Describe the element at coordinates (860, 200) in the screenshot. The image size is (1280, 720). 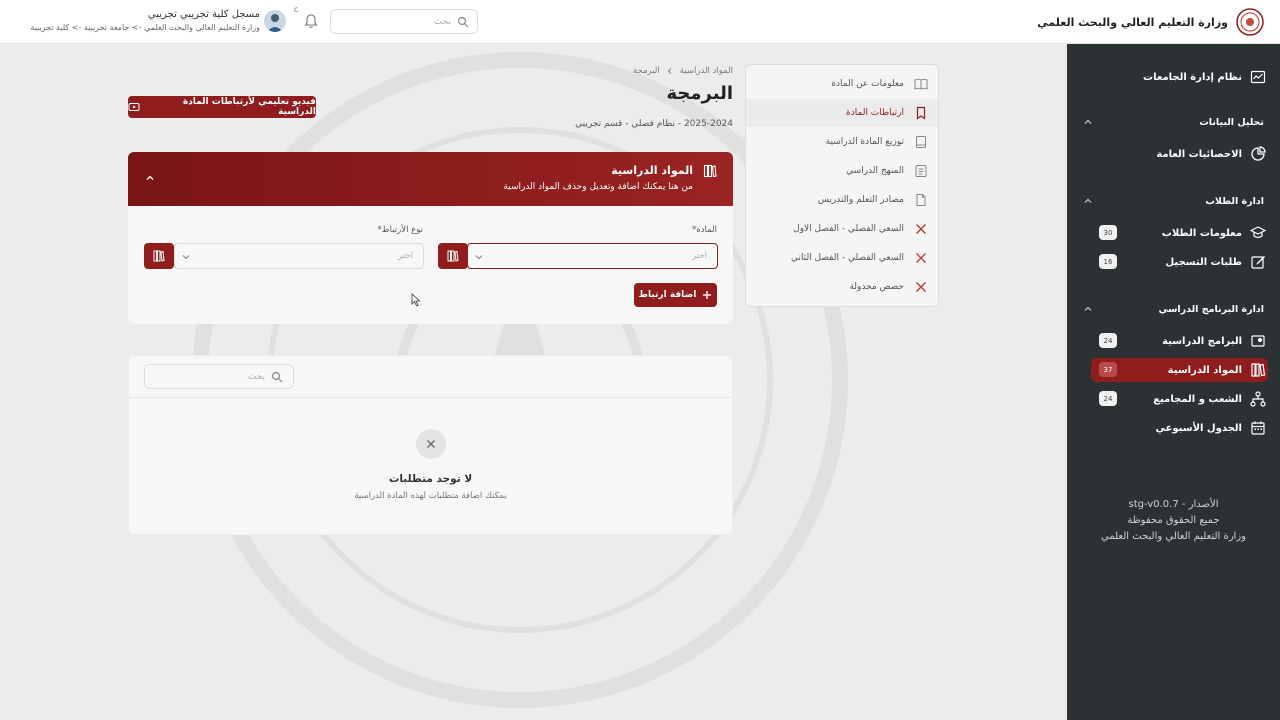
I see `menu-item-label: مصادر التعلم والتدريس` at that location.